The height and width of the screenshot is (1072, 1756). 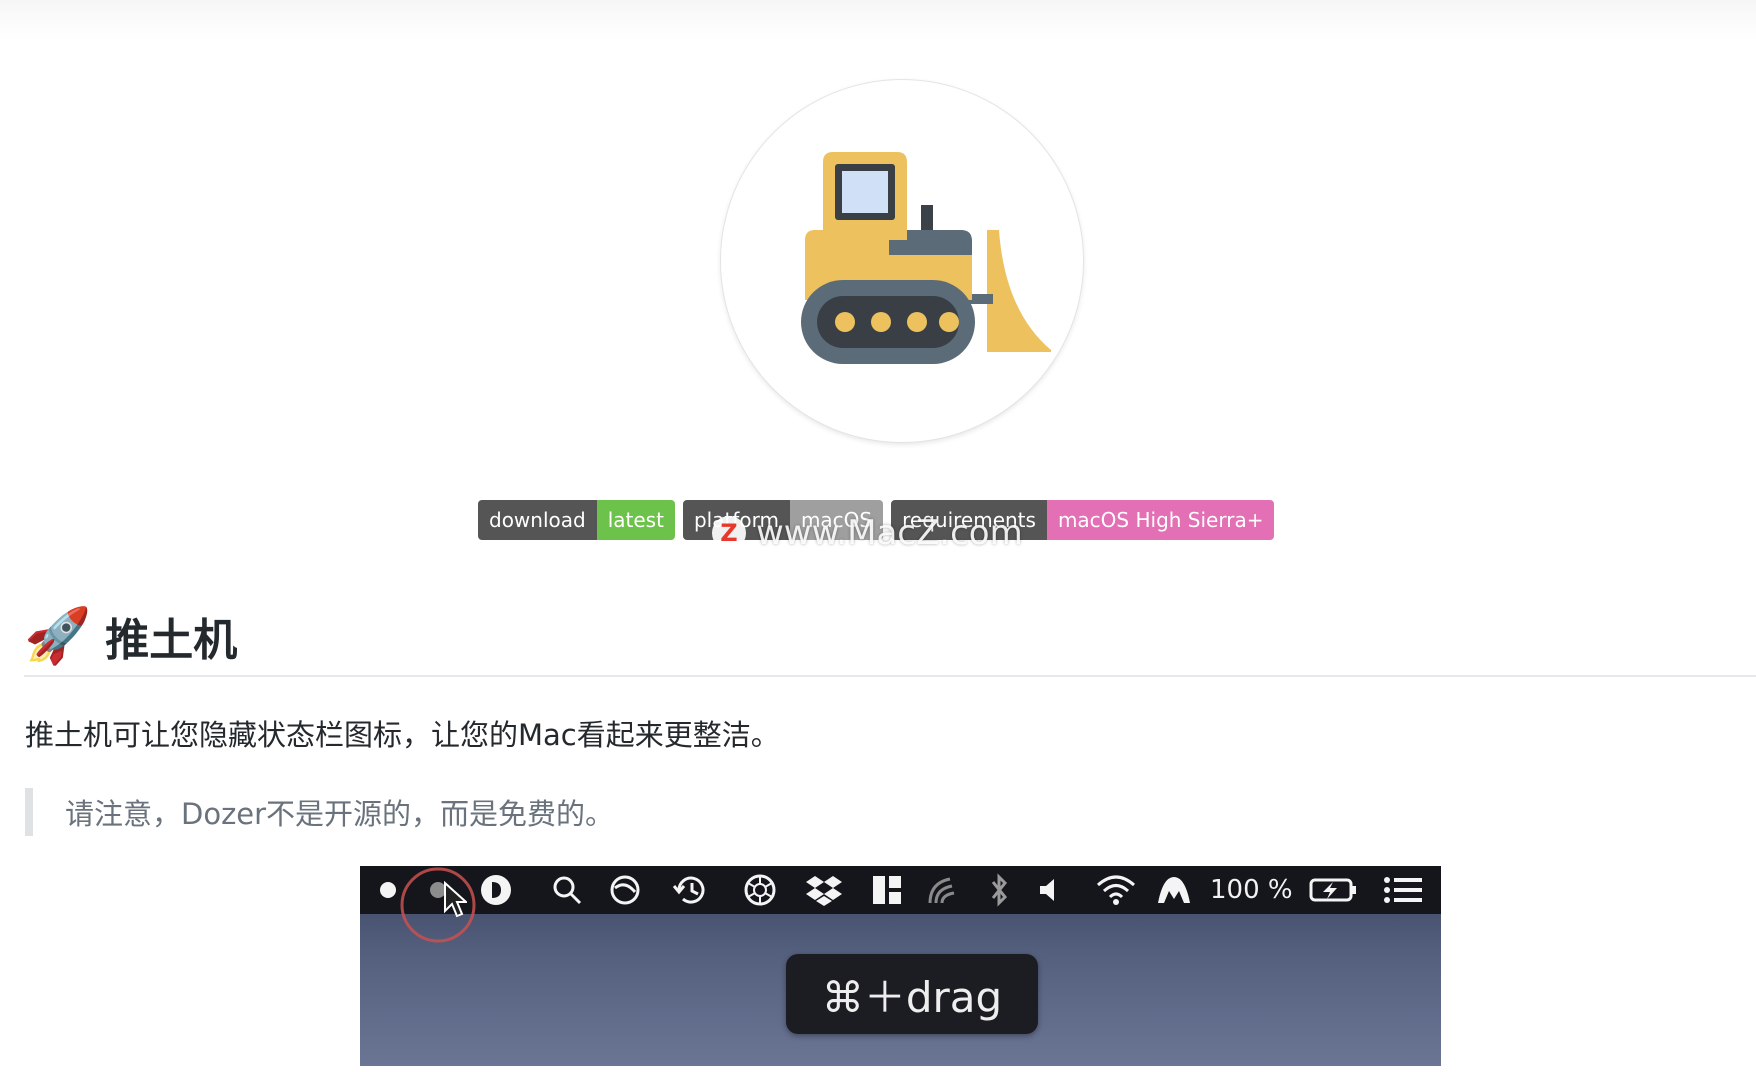 I want to click on dropbox-icon, so click(x=824, y=890).